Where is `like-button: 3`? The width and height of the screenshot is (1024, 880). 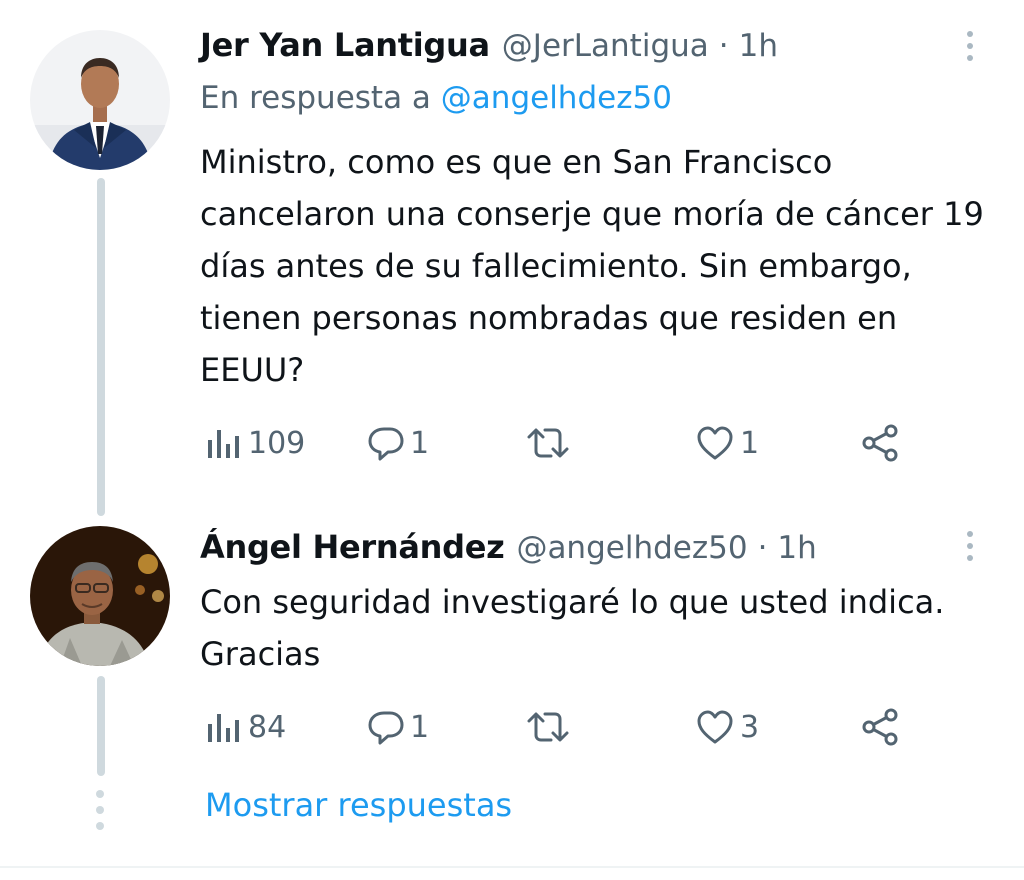 like-button: 3 is located at coordinates (727, 727).